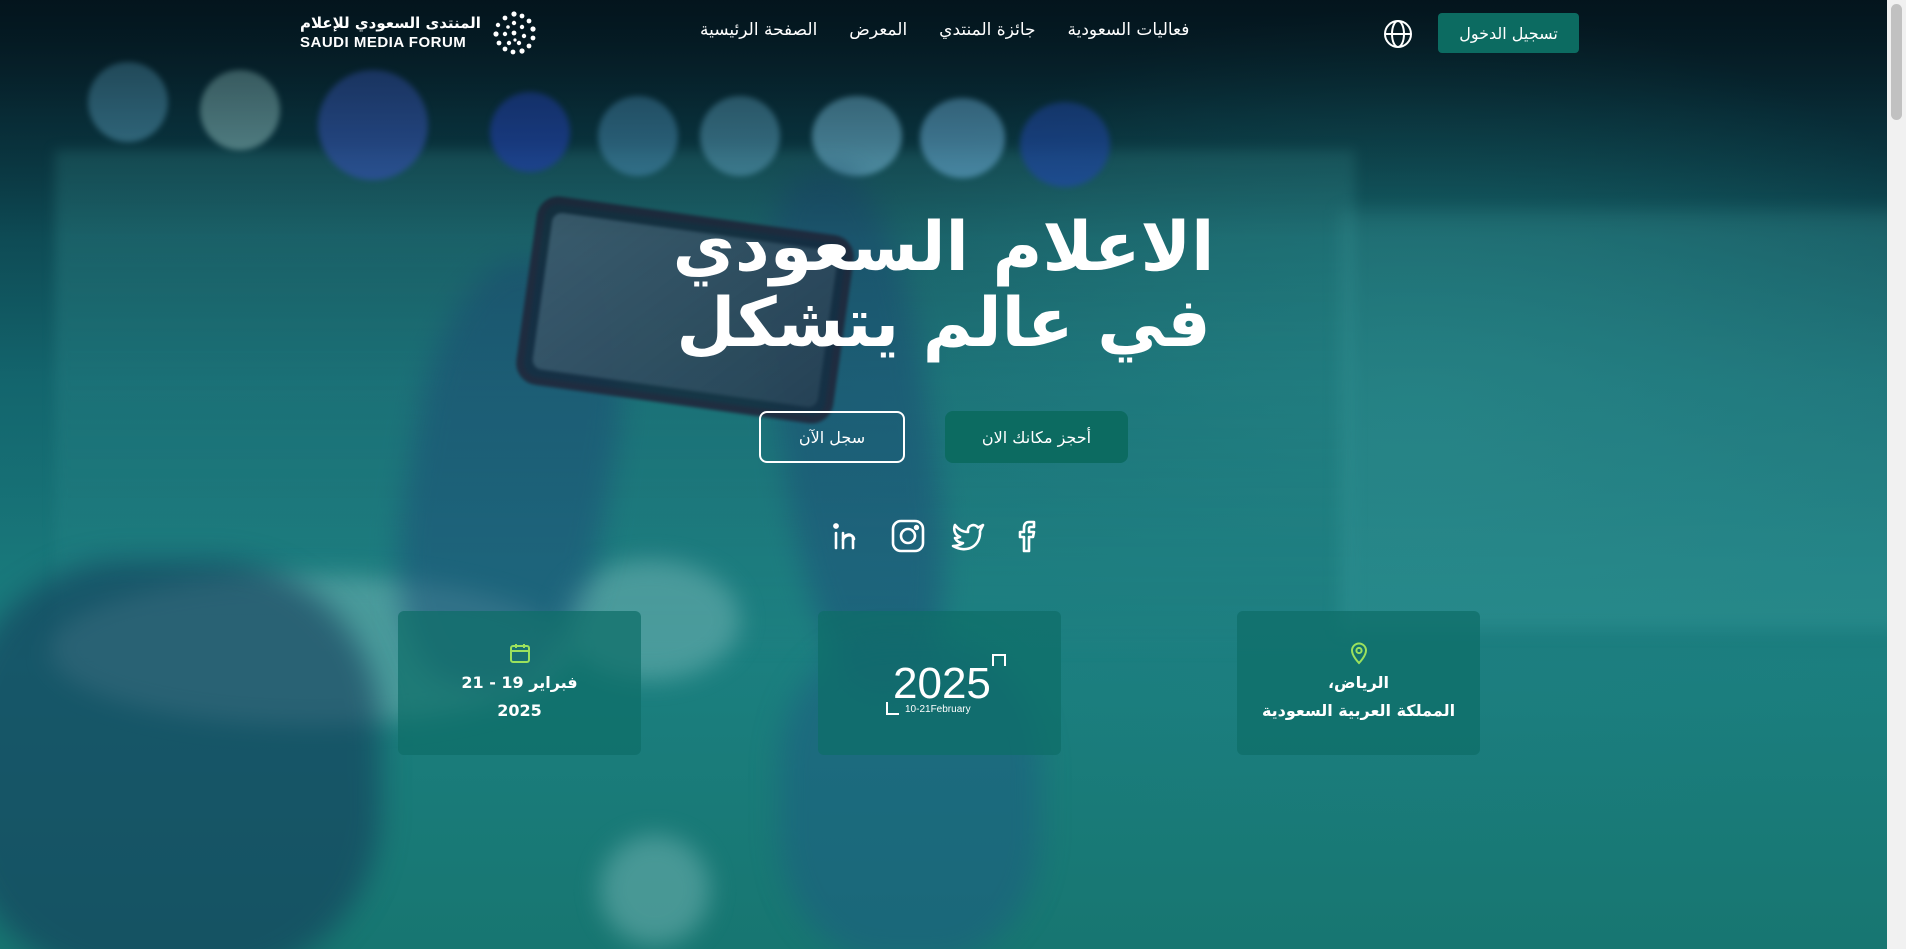 This screenshot has height=949, width=1906. I want to click on instagram-icon, so click(908, 536).